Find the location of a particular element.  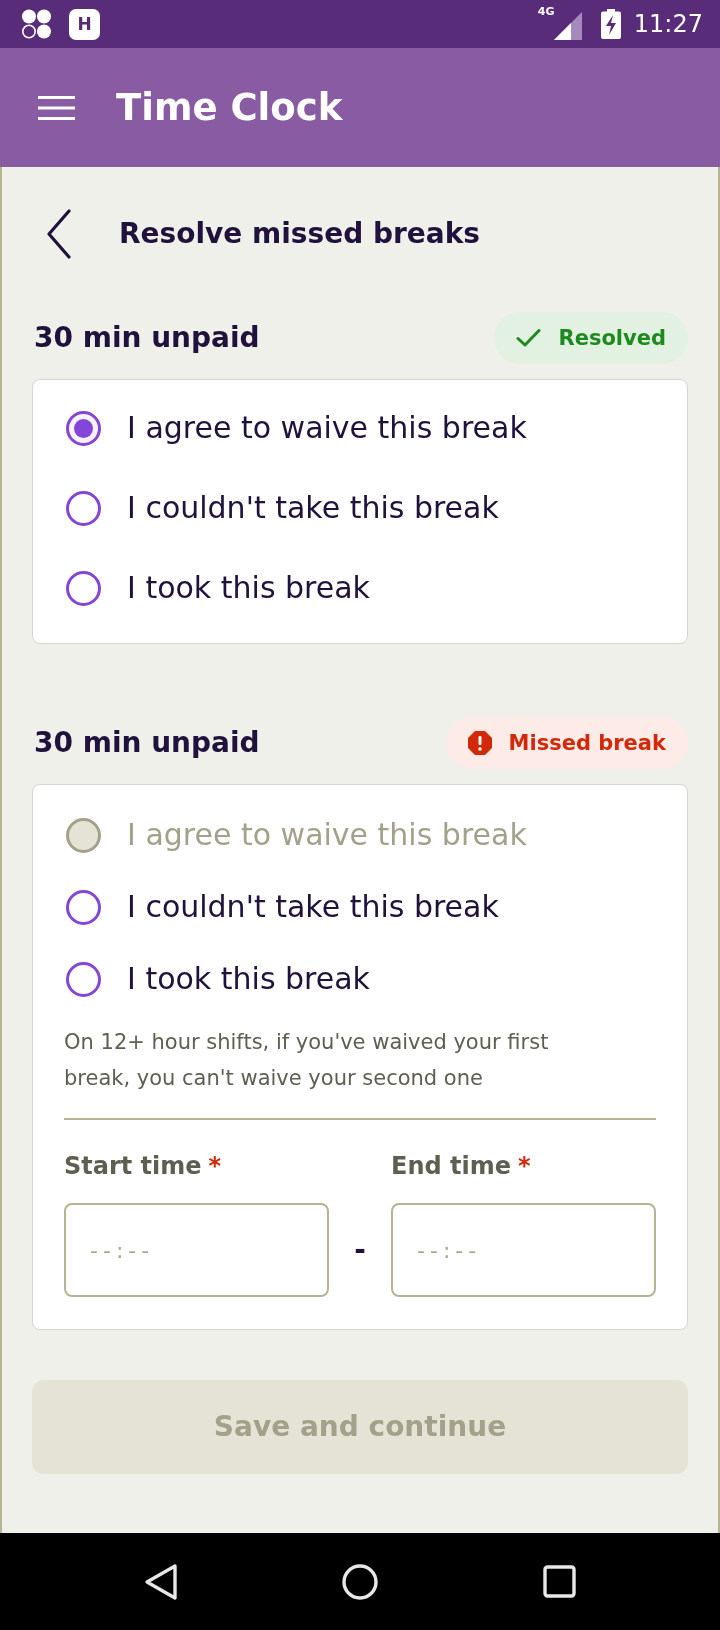

home-nav-button is located at coordinates (360, 1581).